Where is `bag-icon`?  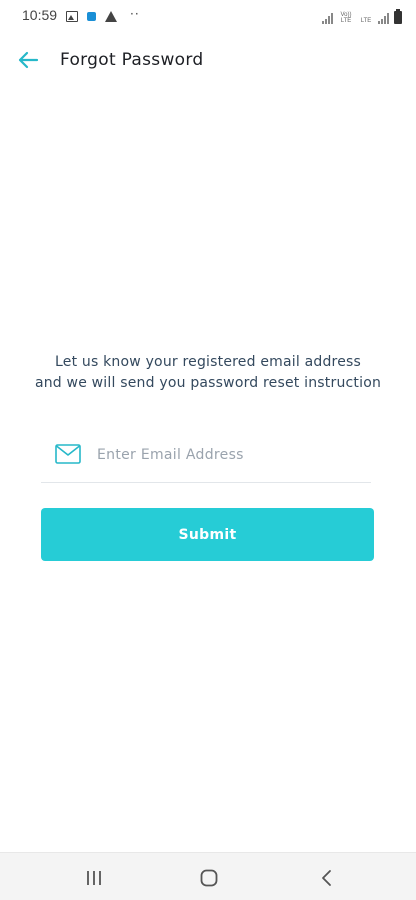
bag-icon is located at coordinates (91, 16).